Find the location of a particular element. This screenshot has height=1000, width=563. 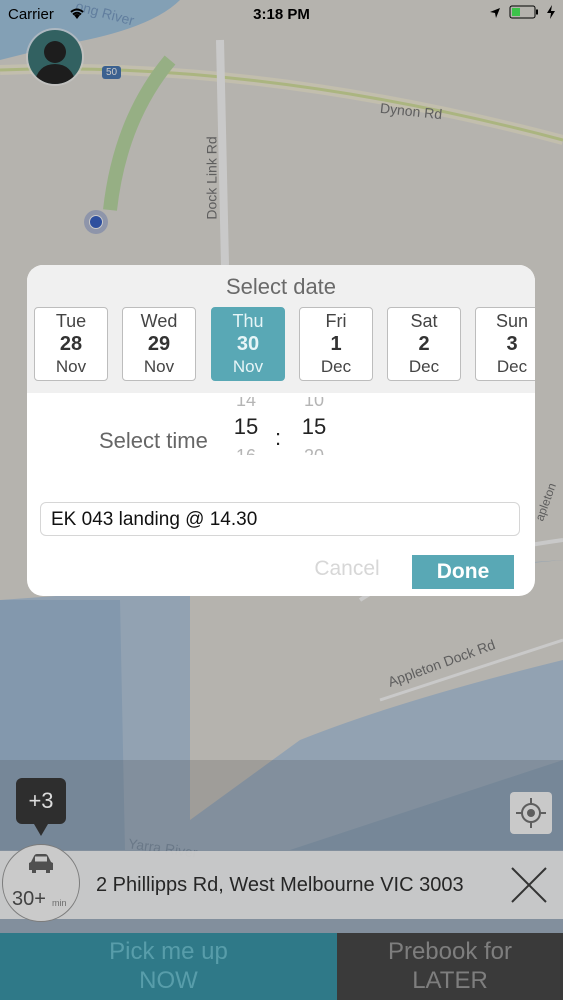

status-time: 3:18 PM is located at coordinates (281, 14).